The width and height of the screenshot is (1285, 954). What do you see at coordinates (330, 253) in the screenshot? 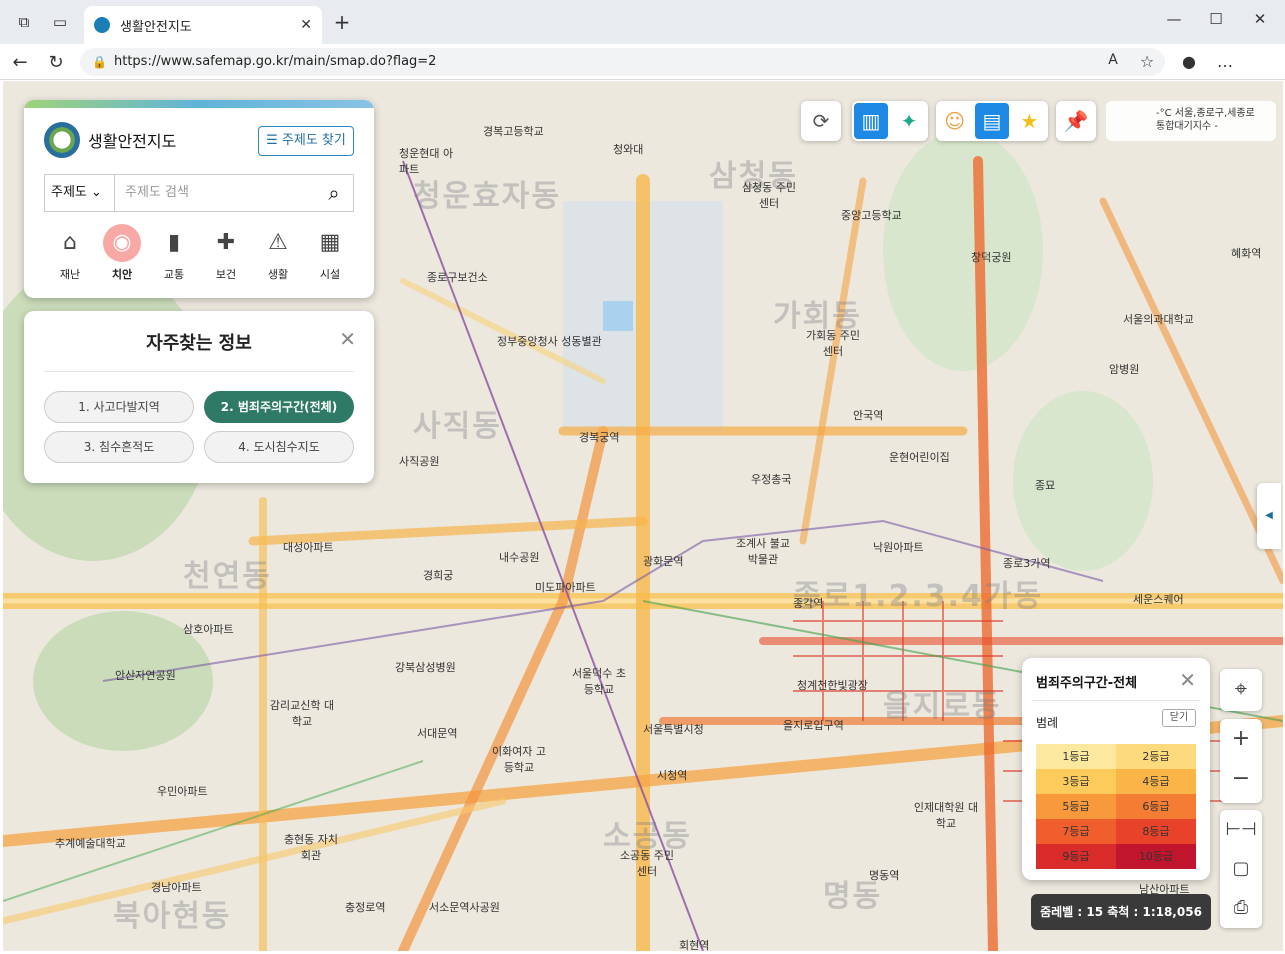
I see `category-facility: ▦ 시설` at bounding box center [330, 253].